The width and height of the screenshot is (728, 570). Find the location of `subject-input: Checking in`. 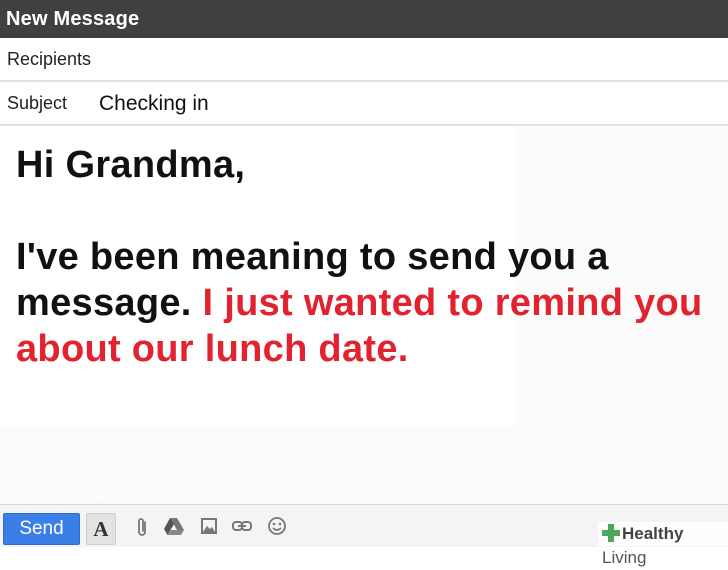

subject-input: Checking in is located at coordinates (154, 104).